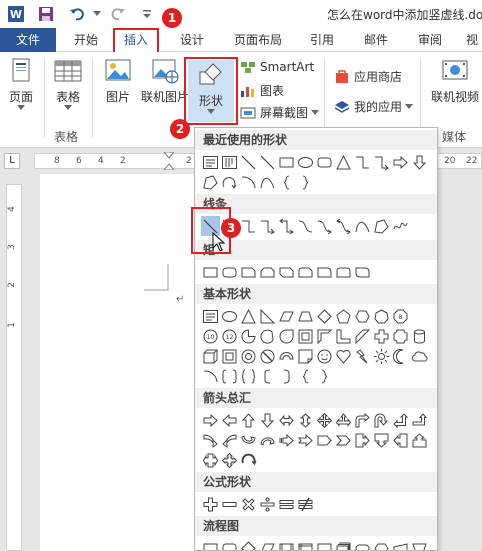 This screenshot has width=482, height=551. Describe the element at coordinates (362, 226) in the screenshot. I see `shape-curve` at that location.